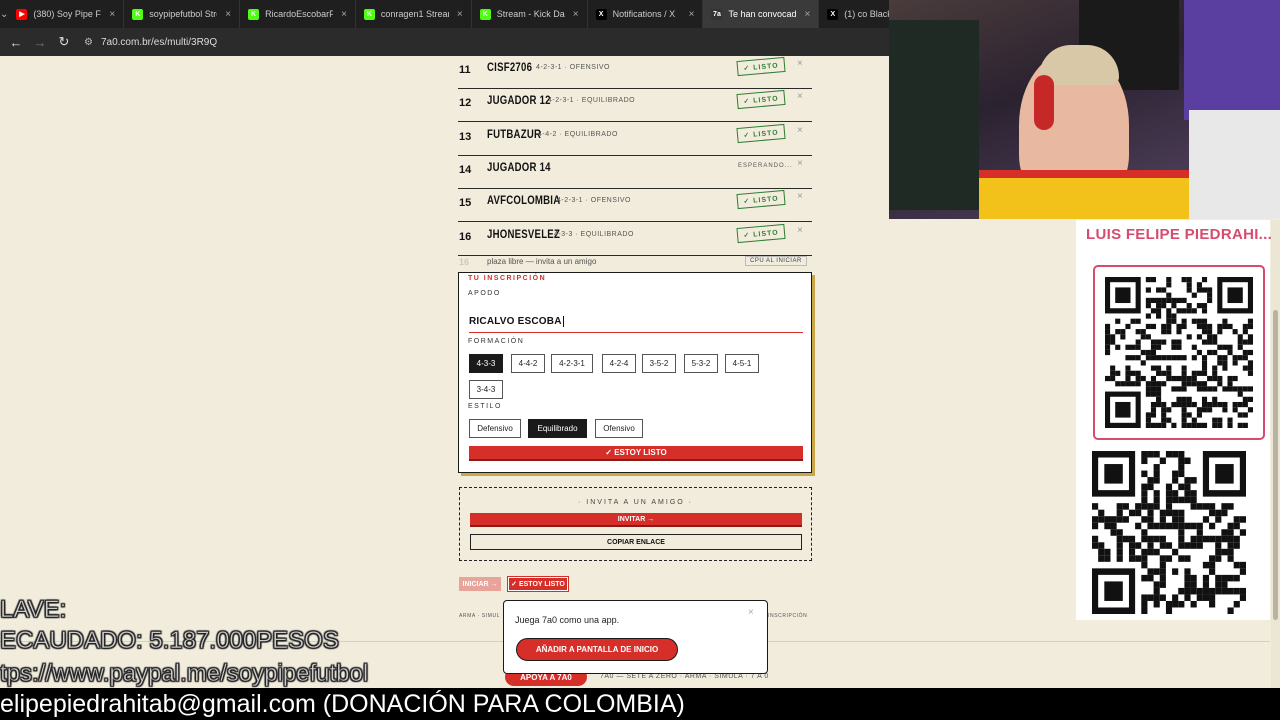 The width and height of the screenshot is (1280, 720). Describe the element at coordinates (646, 14) in the screenshot. I see `browser-tab: X Notifications / X ×` at that location.